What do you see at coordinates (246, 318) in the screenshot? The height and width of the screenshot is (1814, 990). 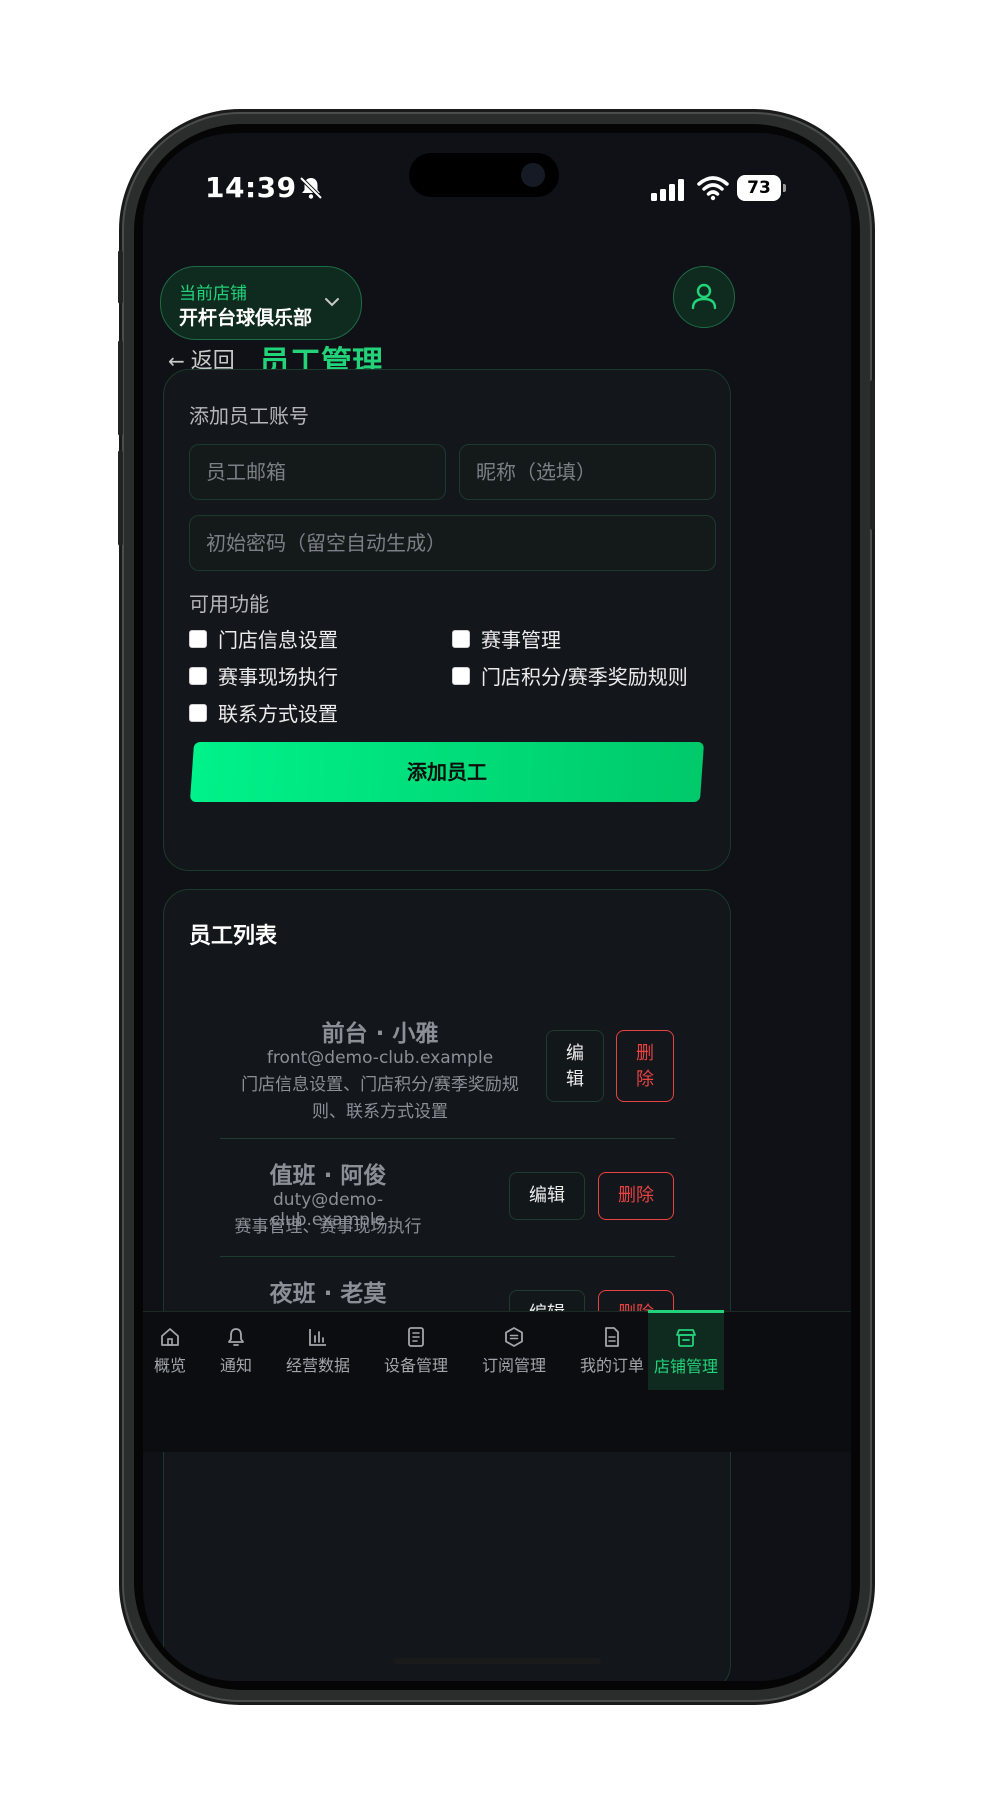 I see `store-name: 开杆台球俱乐部` at bounding box center [246, 318].